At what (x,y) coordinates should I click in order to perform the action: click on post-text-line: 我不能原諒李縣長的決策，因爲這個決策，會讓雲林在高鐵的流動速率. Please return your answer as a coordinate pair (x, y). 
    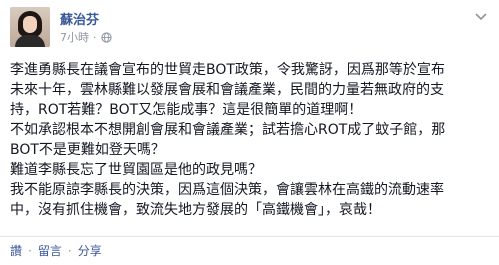
    Looking at the image, I should click on (227, 190).